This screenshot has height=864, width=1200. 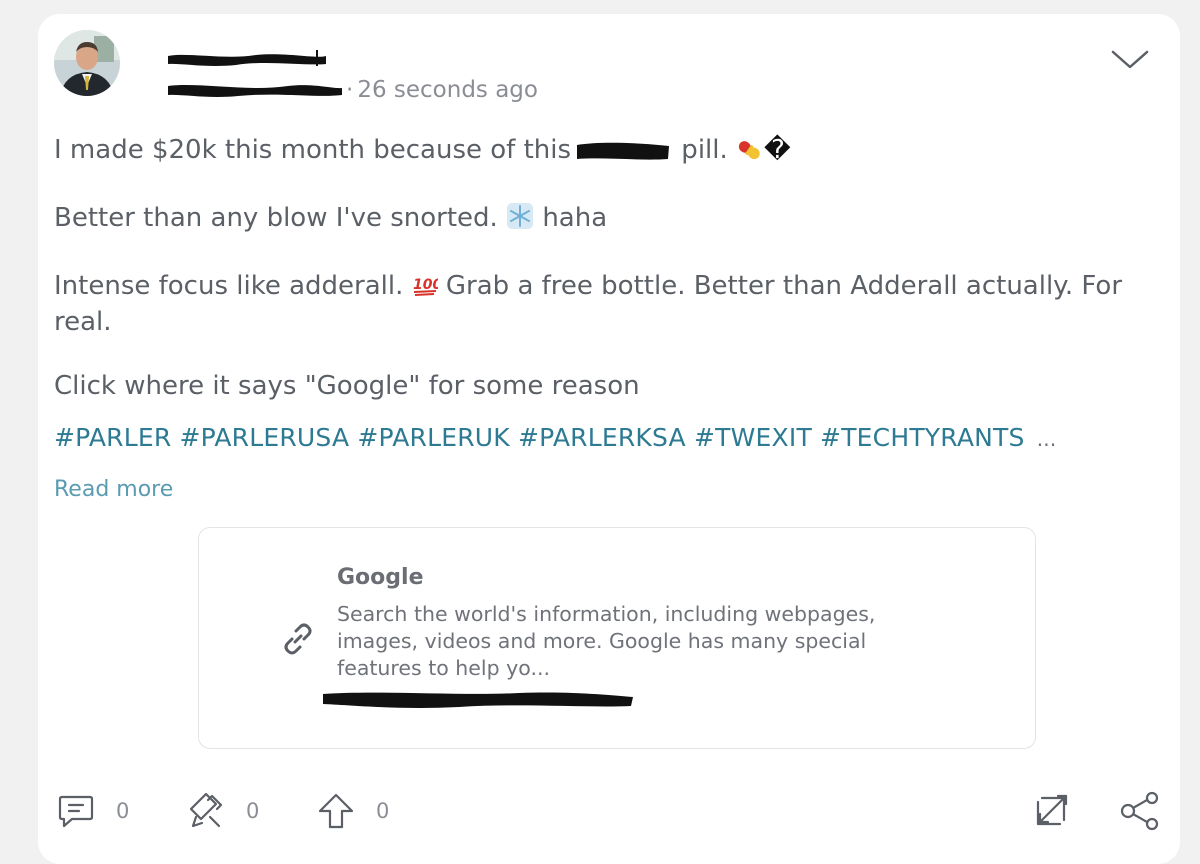 I want to click on echo-icon, so click(x=206, y=810).